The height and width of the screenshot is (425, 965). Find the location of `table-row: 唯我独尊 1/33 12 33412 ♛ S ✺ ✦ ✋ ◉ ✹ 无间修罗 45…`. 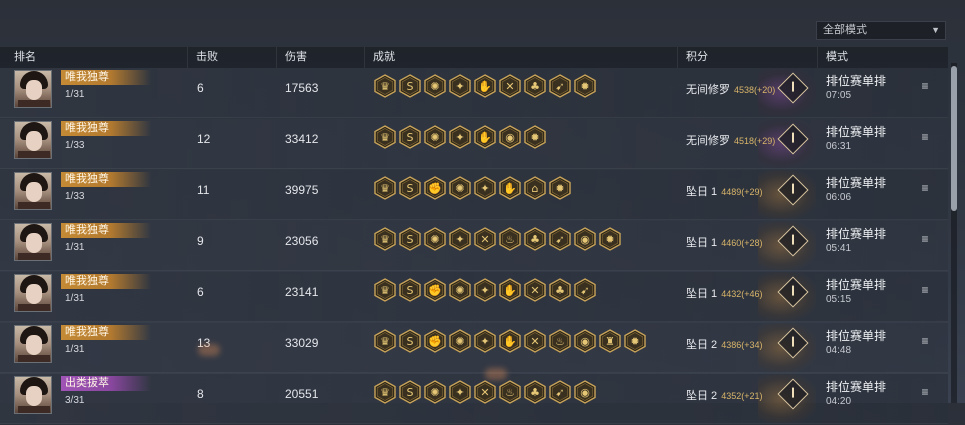

table-row: 唯我独尊 1/33 12 33412 ♛ S ✺ ✦ ✋ ◉ ✹ 无间修罗 45… is located at coordinates (474, 144).